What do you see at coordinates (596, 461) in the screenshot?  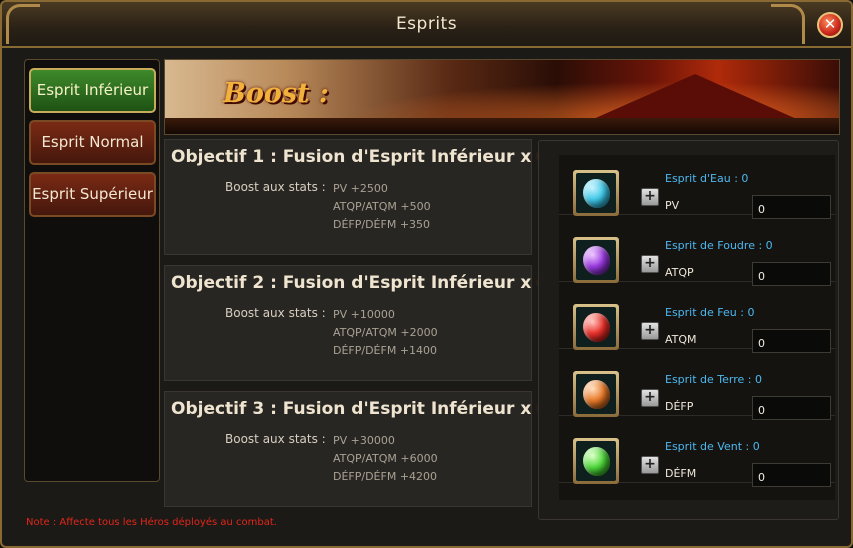 I see `wind-gem-icon` at bounding box center [596, 461].